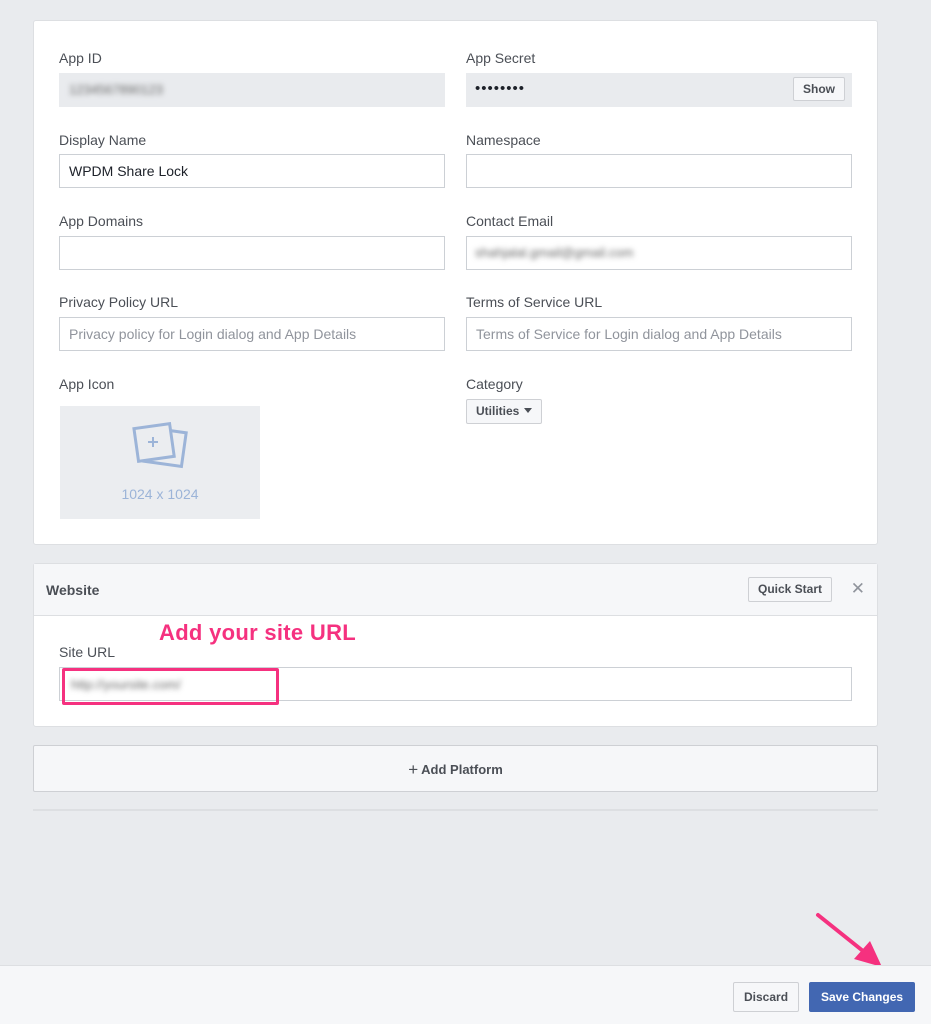 The height and width of the screenshot is (1024, 931). Describe the element at coordinates (160, 494) in the screenshot. I see `app-icon-size: 1024 x 1024` at that location.